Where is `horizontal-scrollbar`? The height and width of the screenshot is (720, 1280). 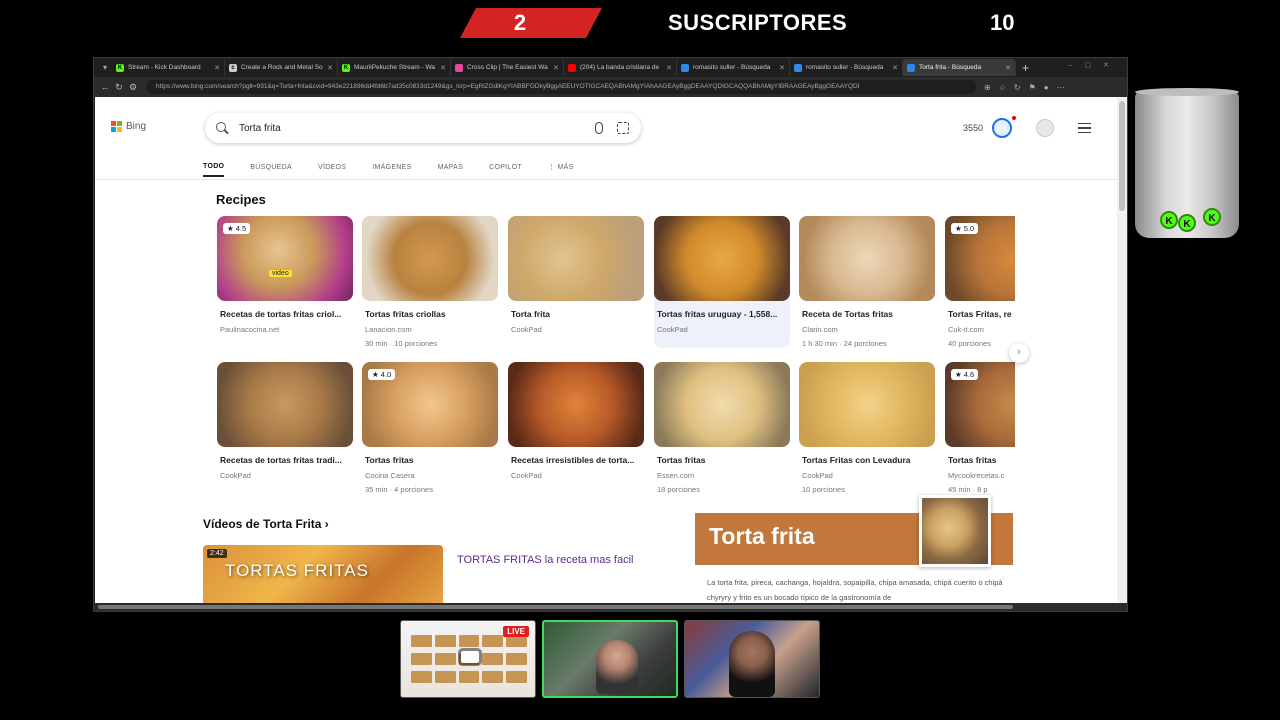
horizontal-scrollbar is located at coordinates (610, 607).